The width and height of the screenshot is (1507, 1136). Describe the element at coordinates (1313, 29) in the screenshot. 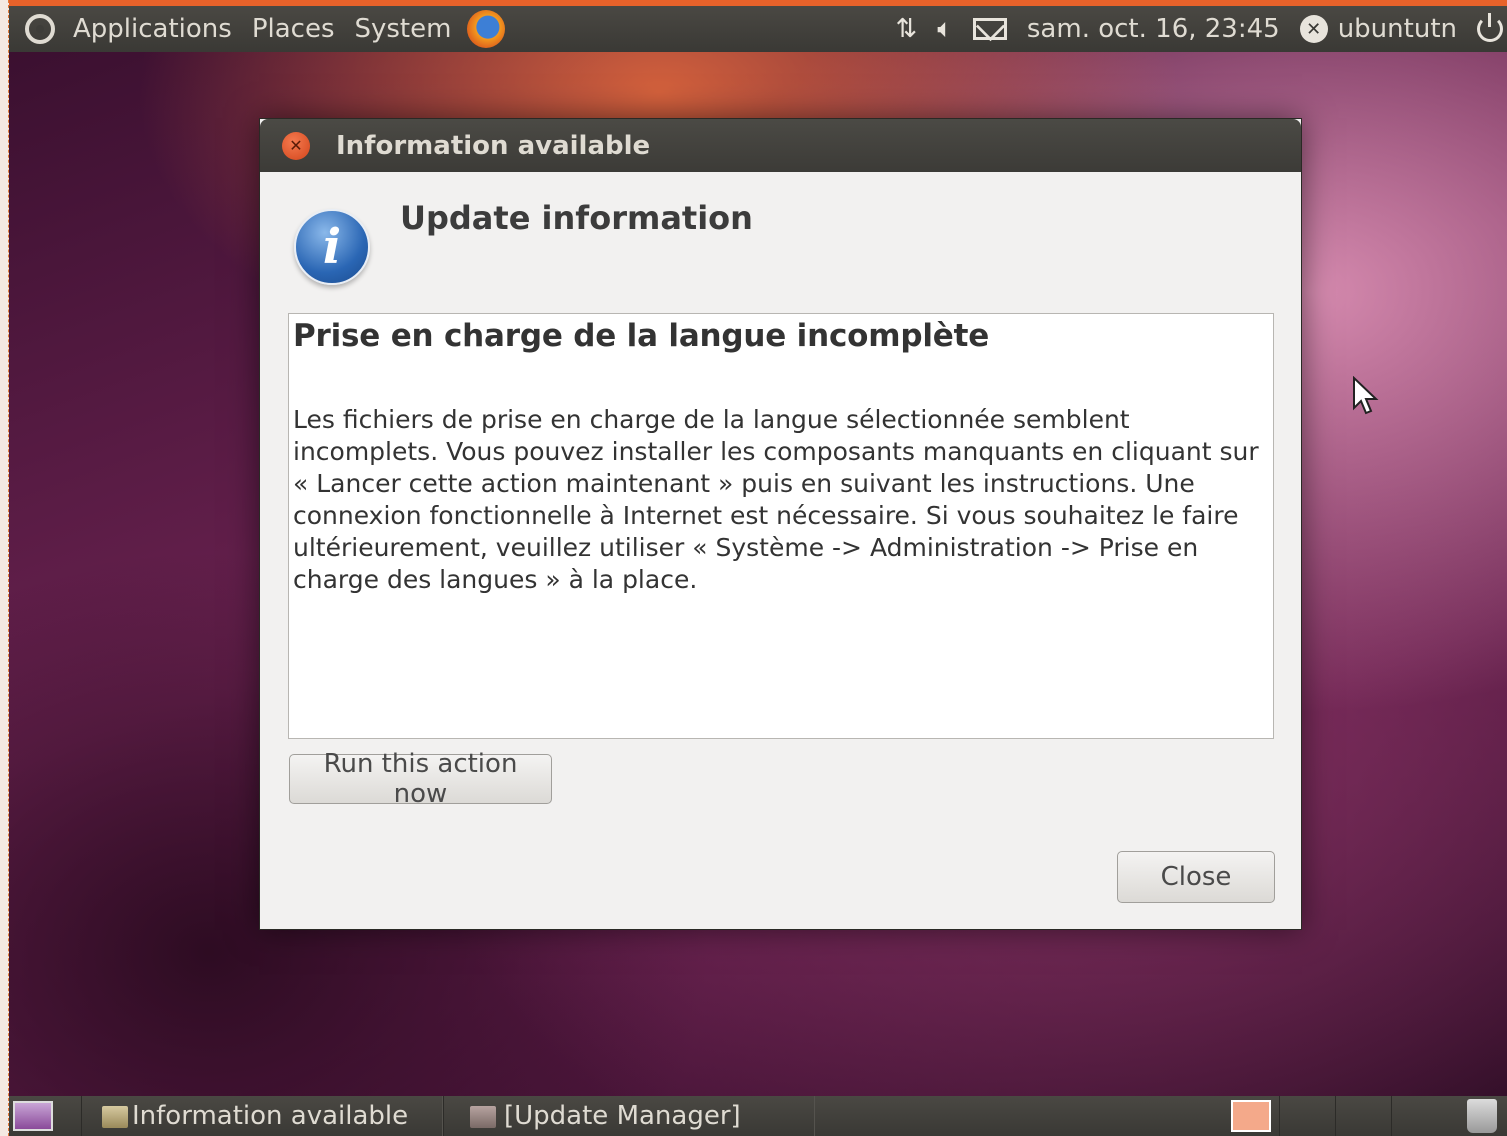

I see `user-status-icon: ✕` at that location.